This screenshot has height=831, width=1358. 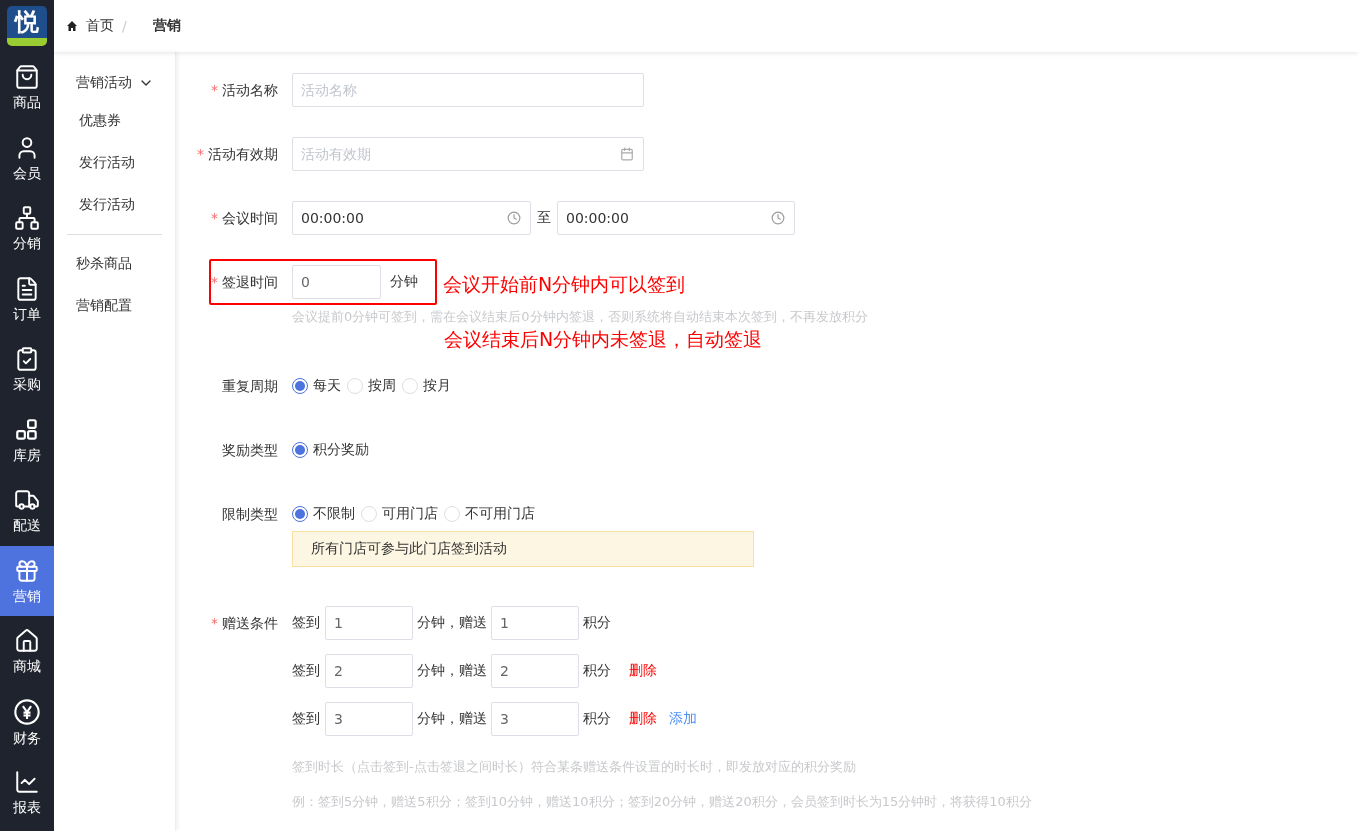 What do you see at coordinates (535, 671) in the screenshot?
I see `points-field: 2` at bounding box center [535, 671].